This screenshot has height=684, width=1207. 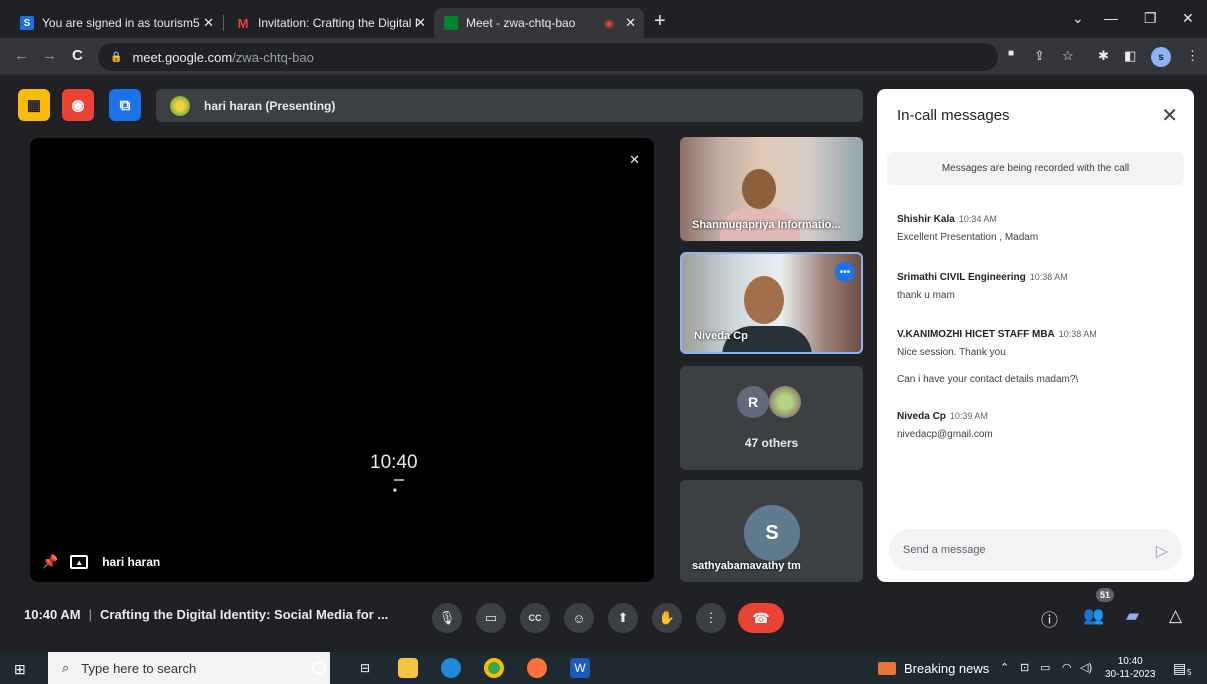 I want to click on tab-invitation: M Invitation: Crafting the Digital Id ✕, so click(x=330, y=23).